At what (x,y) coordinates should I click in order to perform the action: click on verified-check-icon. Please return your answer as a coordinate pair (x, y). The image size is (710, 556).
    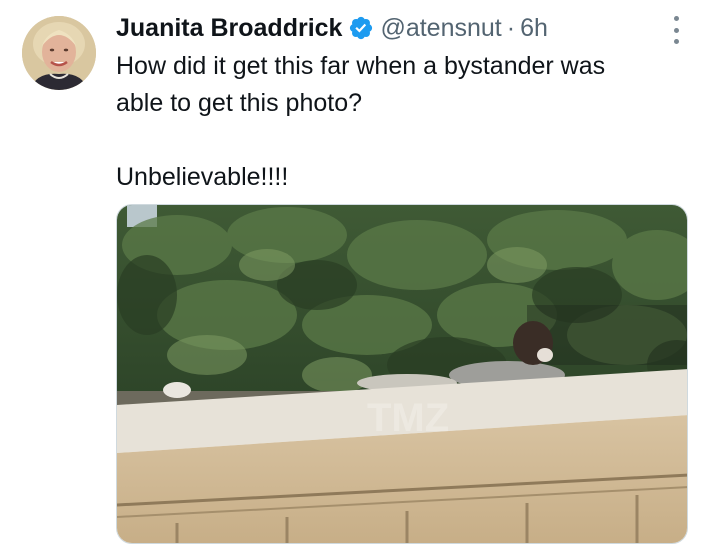
    Looking at the image, I should click on (361, 28).